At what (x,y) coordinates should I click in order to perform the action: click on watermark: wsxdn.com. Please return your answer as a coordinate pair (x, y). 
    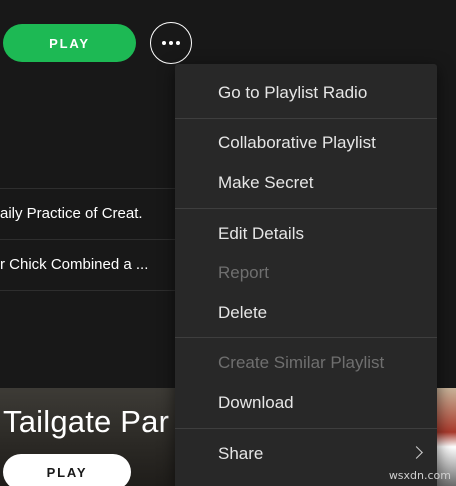
    Looking at the image, I should click on (419, 475).